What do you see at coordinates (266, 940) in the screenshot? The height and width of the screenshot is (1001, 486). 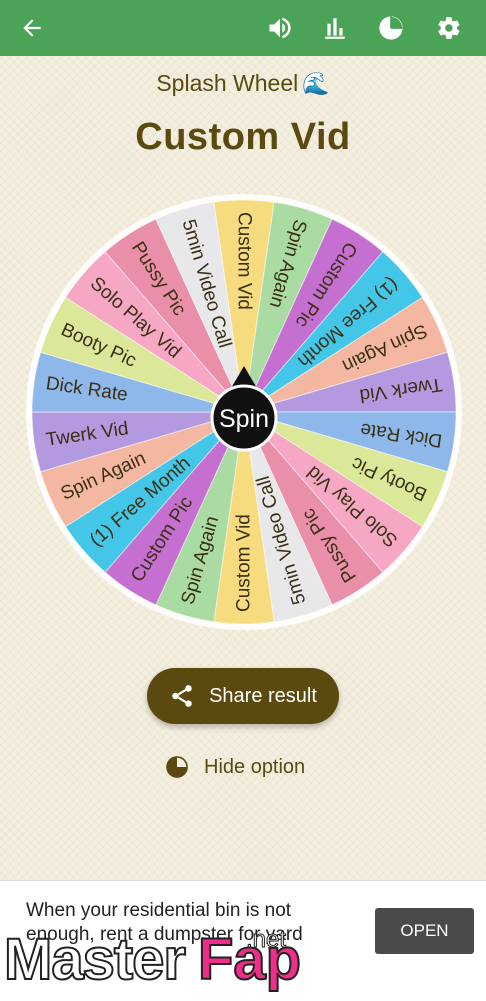 I see `watermark-net: .net` at bounding box center [266, 940].